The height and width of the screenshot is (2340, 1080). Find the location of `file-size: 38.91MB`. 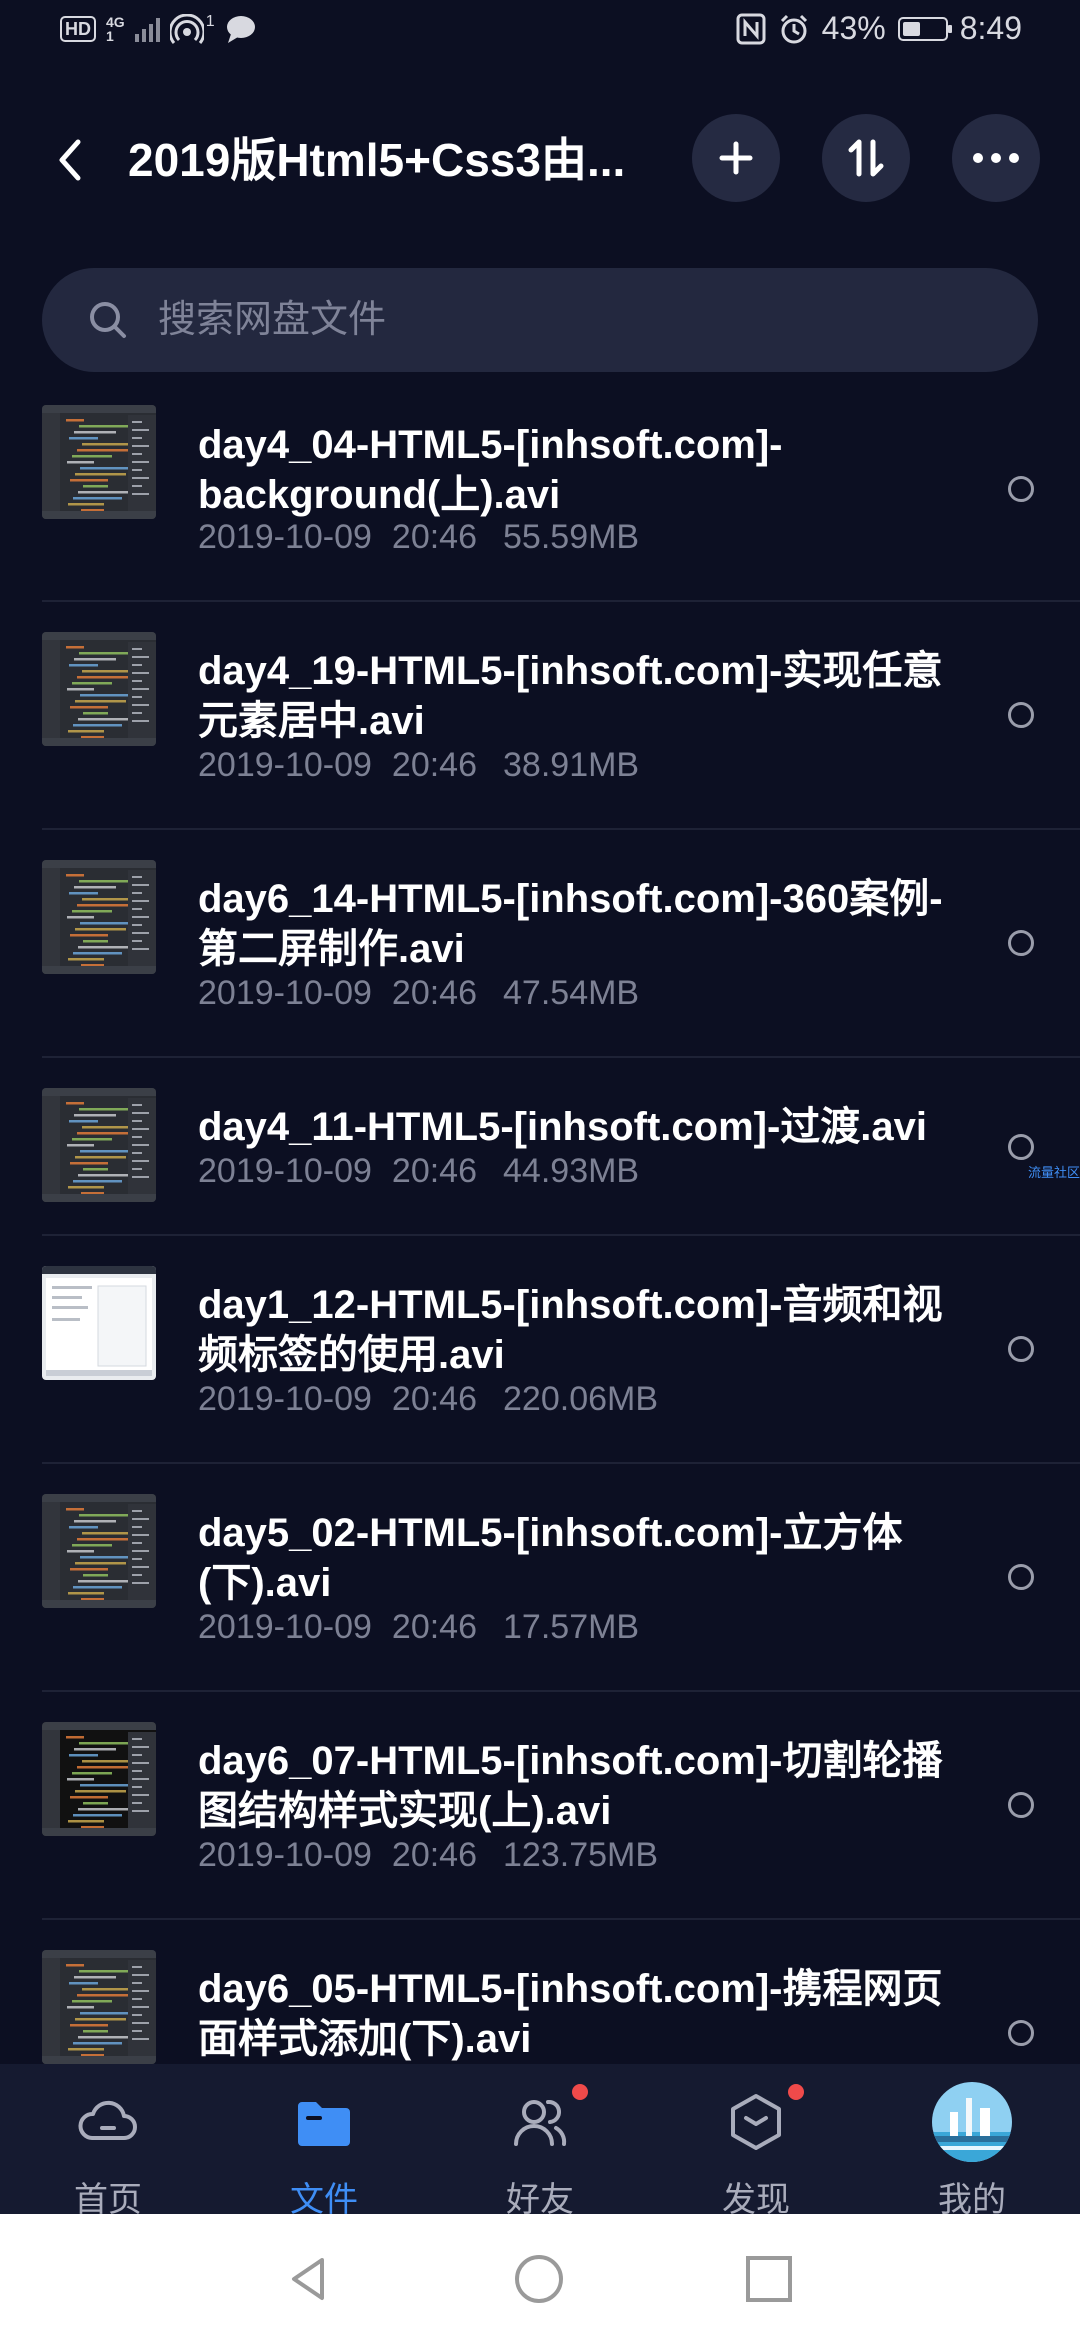

file-size: 38.91MB is located at coordinates (571, 765).